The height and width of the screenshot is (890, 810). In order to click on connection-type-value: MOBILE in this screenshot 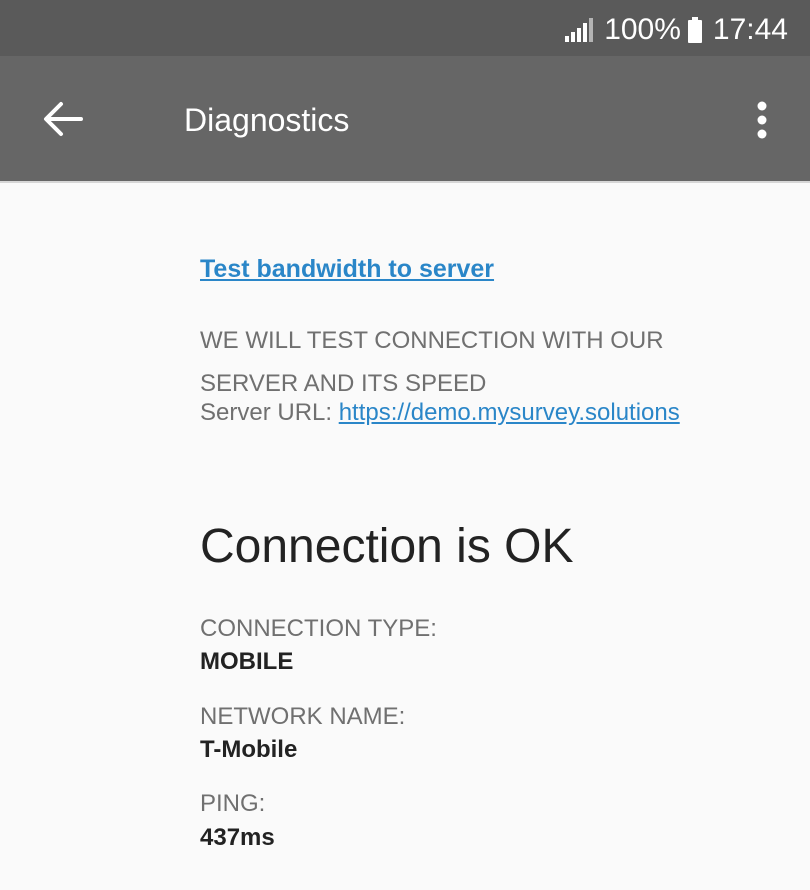, I will do `click(247, 661)`.